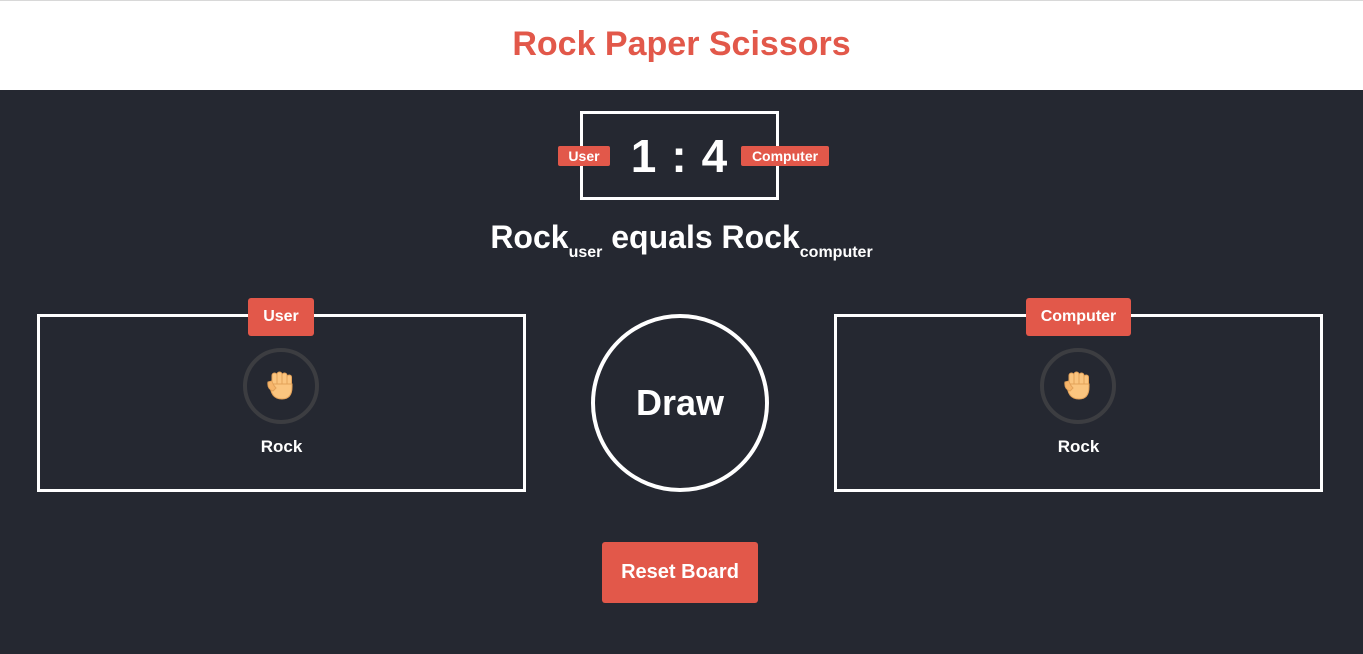 This screenshot has height=654, width=1363. I want to click on user-choice-panel: User Rock, so click(281, 395).